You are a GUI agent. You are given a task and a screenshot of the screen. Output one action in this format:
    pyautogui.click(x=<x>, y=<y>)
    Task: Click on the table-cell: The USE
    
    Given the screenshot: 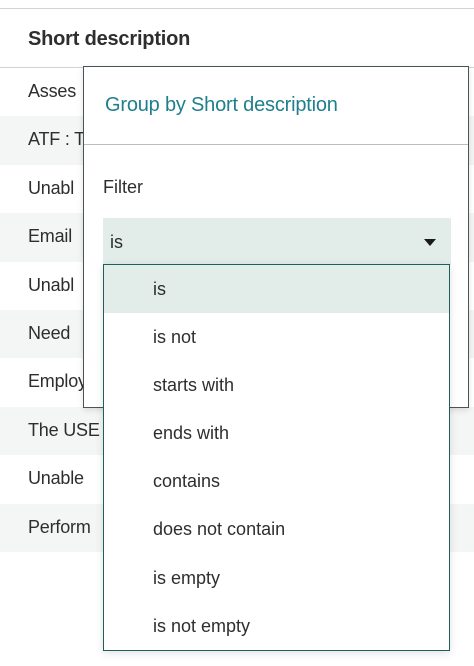 What is the action you would take?
    pyautogui.click(x=64, y=429)
    